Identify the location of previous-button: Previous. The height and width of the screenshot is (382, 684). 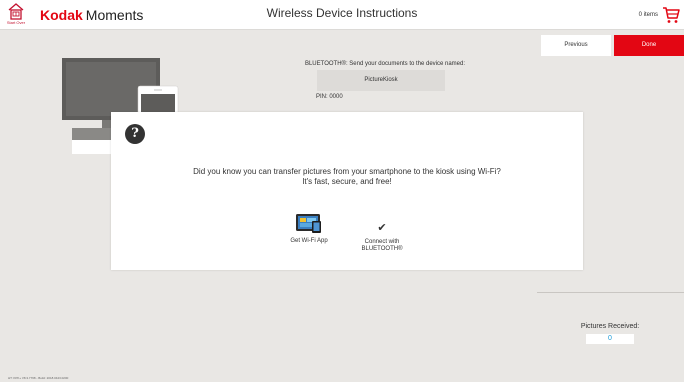
(576, 45).